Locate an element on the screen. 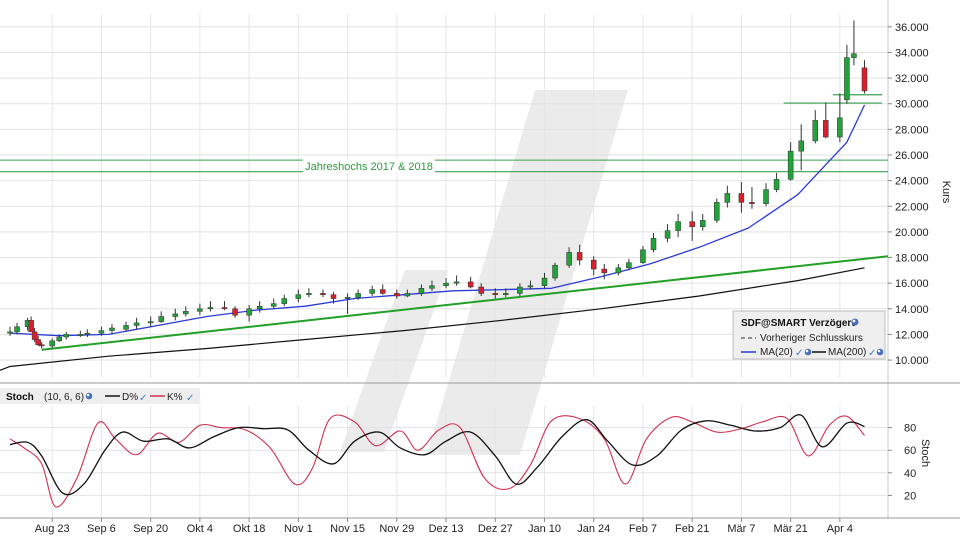  price-axis-title: Kurs is located at coordinates (946, 192).